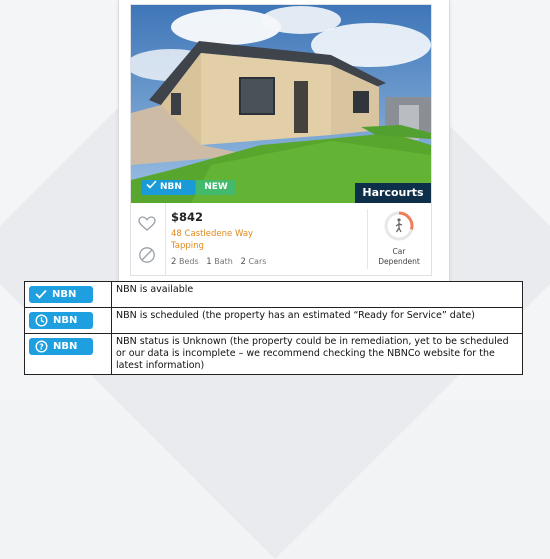  I want to click on heart-icon, so click(147, 224).